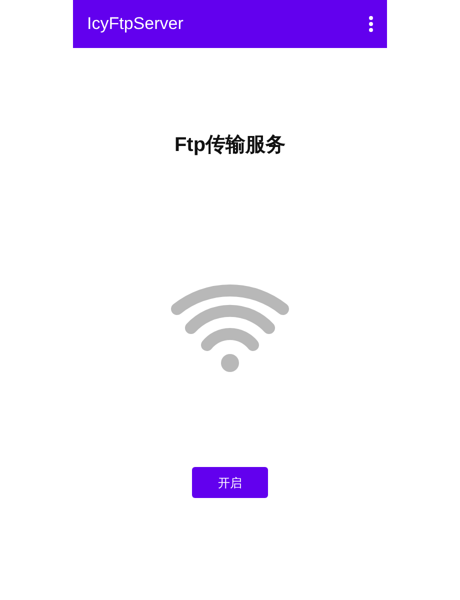 The image size is (460, 600). Describe the element at coordinates (371, 24) in the screenshot. I see `more-icon` at that location.